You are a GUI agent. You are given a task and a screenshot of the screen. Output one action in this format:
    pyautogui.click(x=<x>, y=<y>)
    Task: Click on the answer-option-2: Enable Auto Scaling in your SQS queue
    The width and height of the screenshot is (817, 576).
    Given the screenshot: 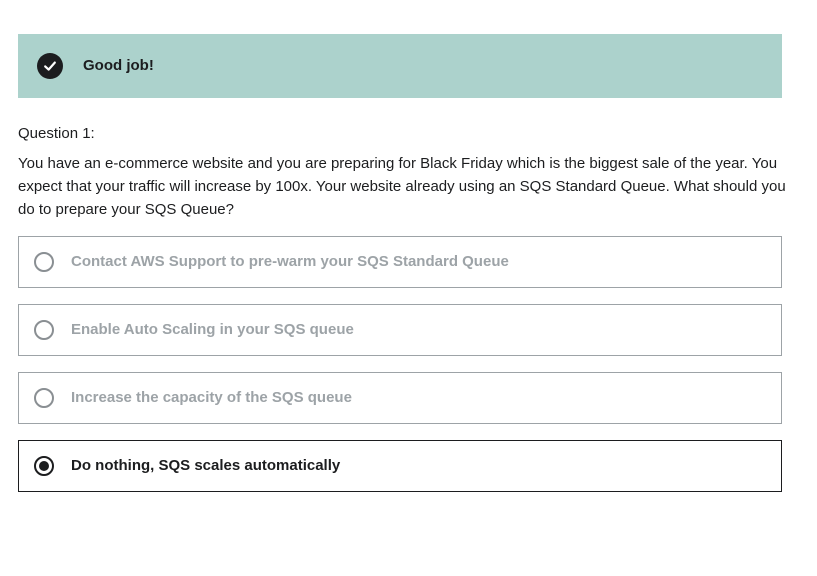 What is the action you would take?
    pyautogui.click(x=400, y=330)
    